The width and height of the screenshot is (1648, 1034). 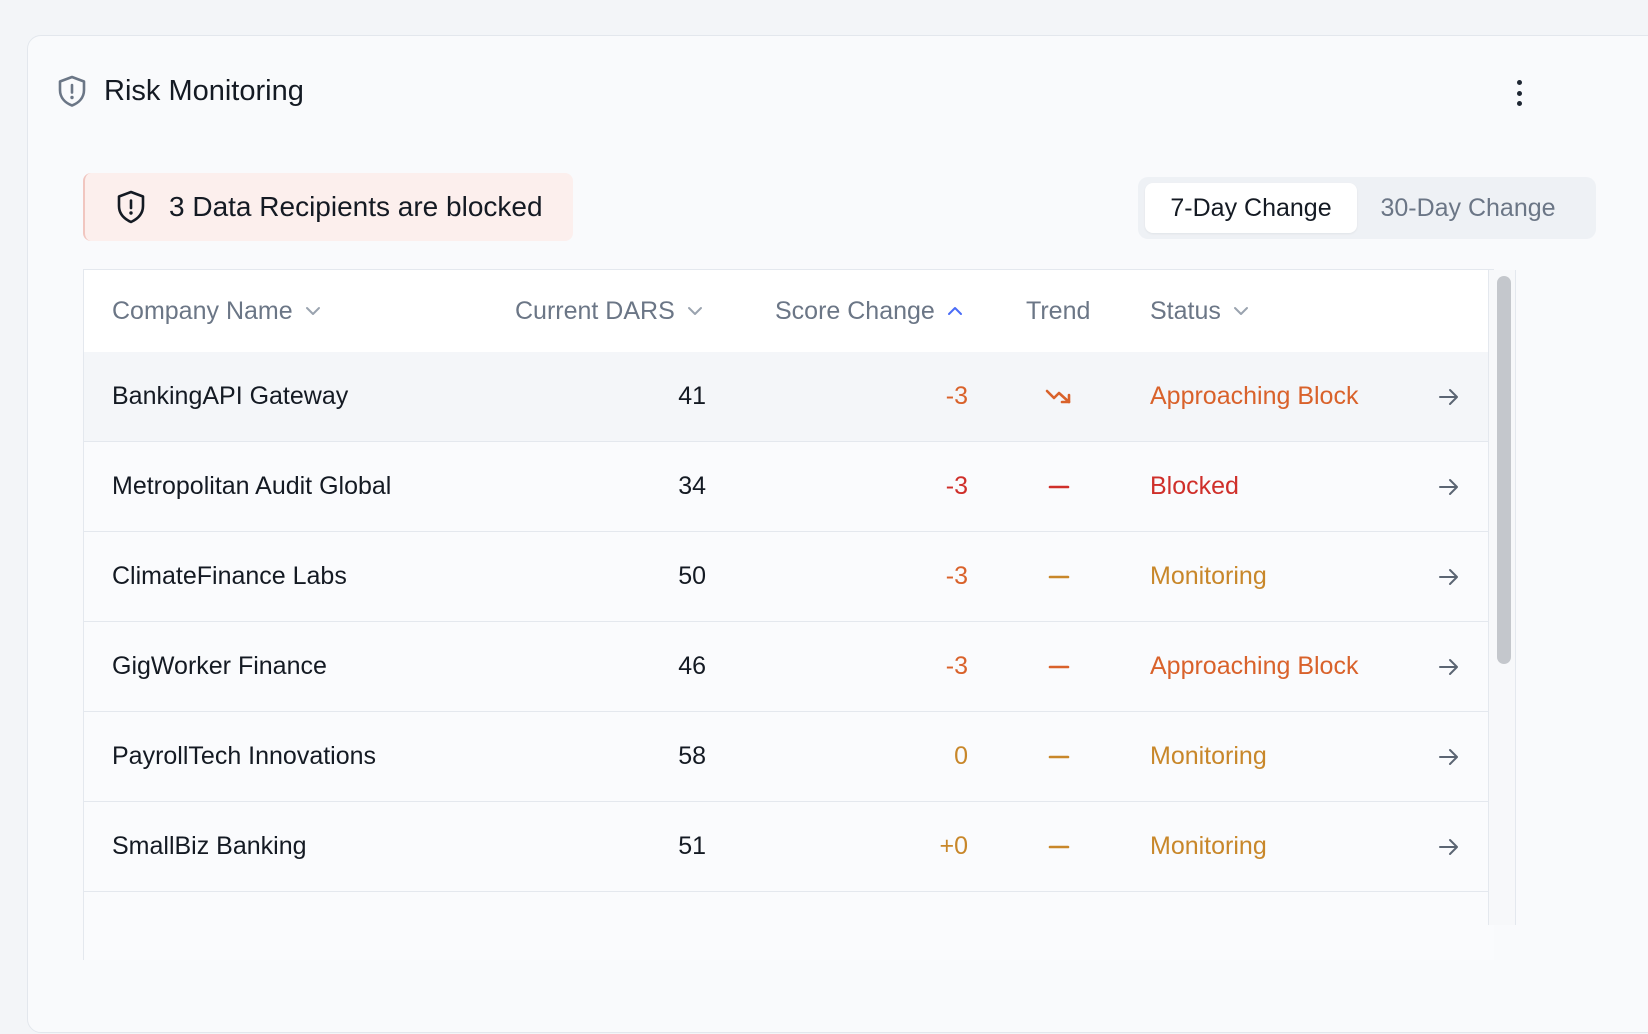 I want to click on company-name: ClimateFinance Labs, so click(x=229, y=576).